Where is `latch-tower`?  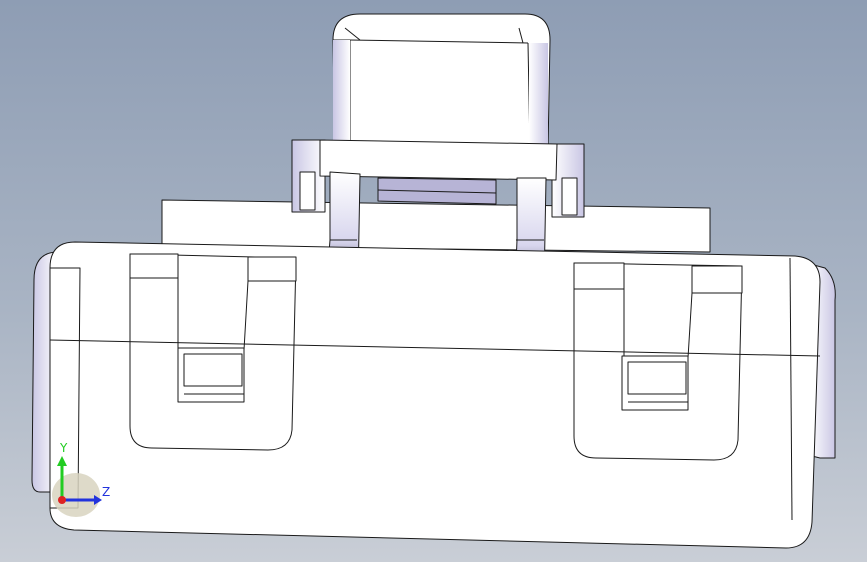
latch-tower is located at coordinates (441, 82).